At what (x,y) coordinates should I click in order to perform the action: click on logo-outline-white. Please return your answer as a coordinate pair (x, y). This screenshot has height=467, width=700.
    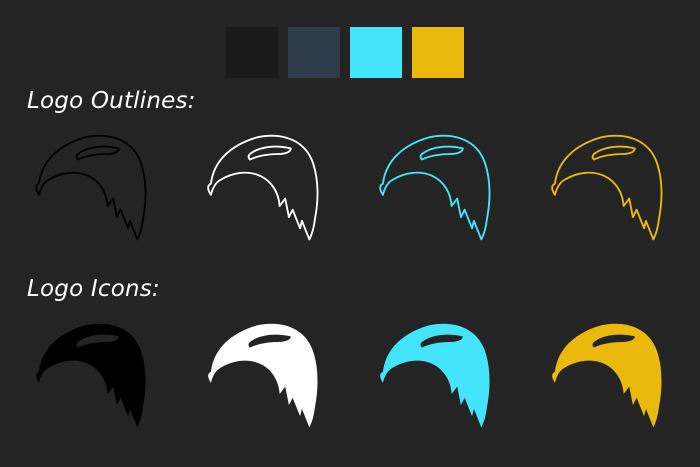
    Looking at the image, I should click on (262, 193).